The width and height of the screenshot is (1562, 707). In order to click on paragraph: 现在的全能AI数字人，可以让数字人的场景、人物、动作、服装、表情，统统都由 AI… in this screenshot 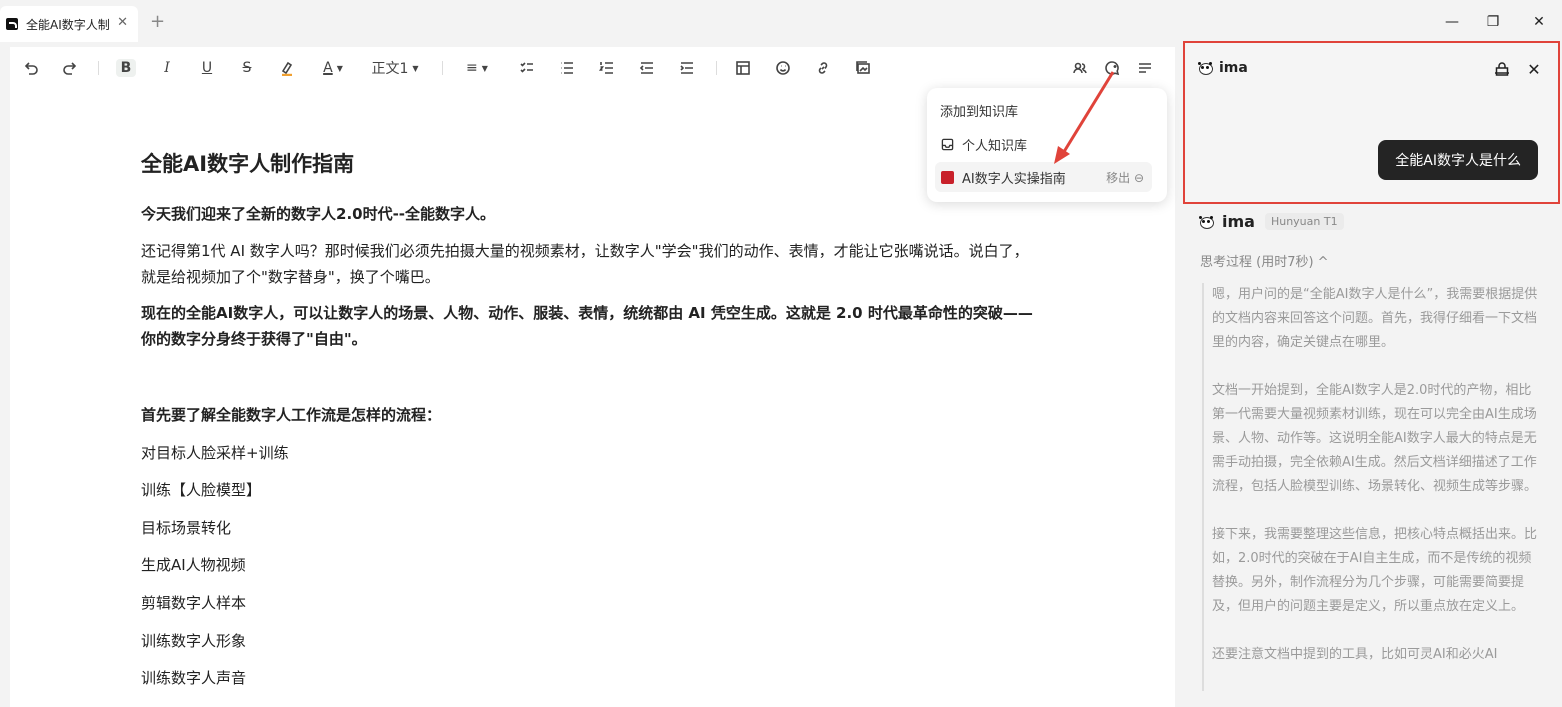, I will do `click(587, 326)`.